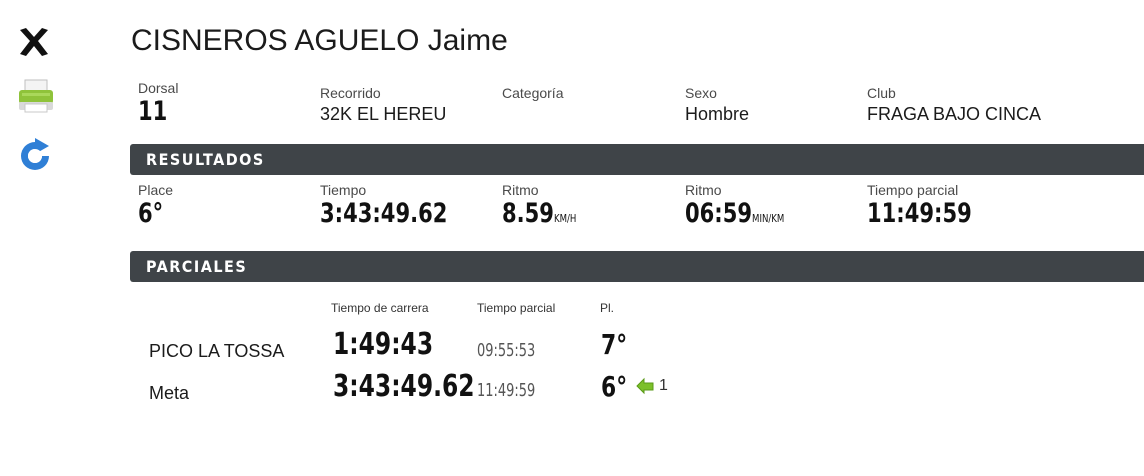 This screenshot has height=476, width=1144. What do you see at coordinates (343, 190) in the screenshot?
I see `time-label: Tiempo` at bounding box center [343, 190].